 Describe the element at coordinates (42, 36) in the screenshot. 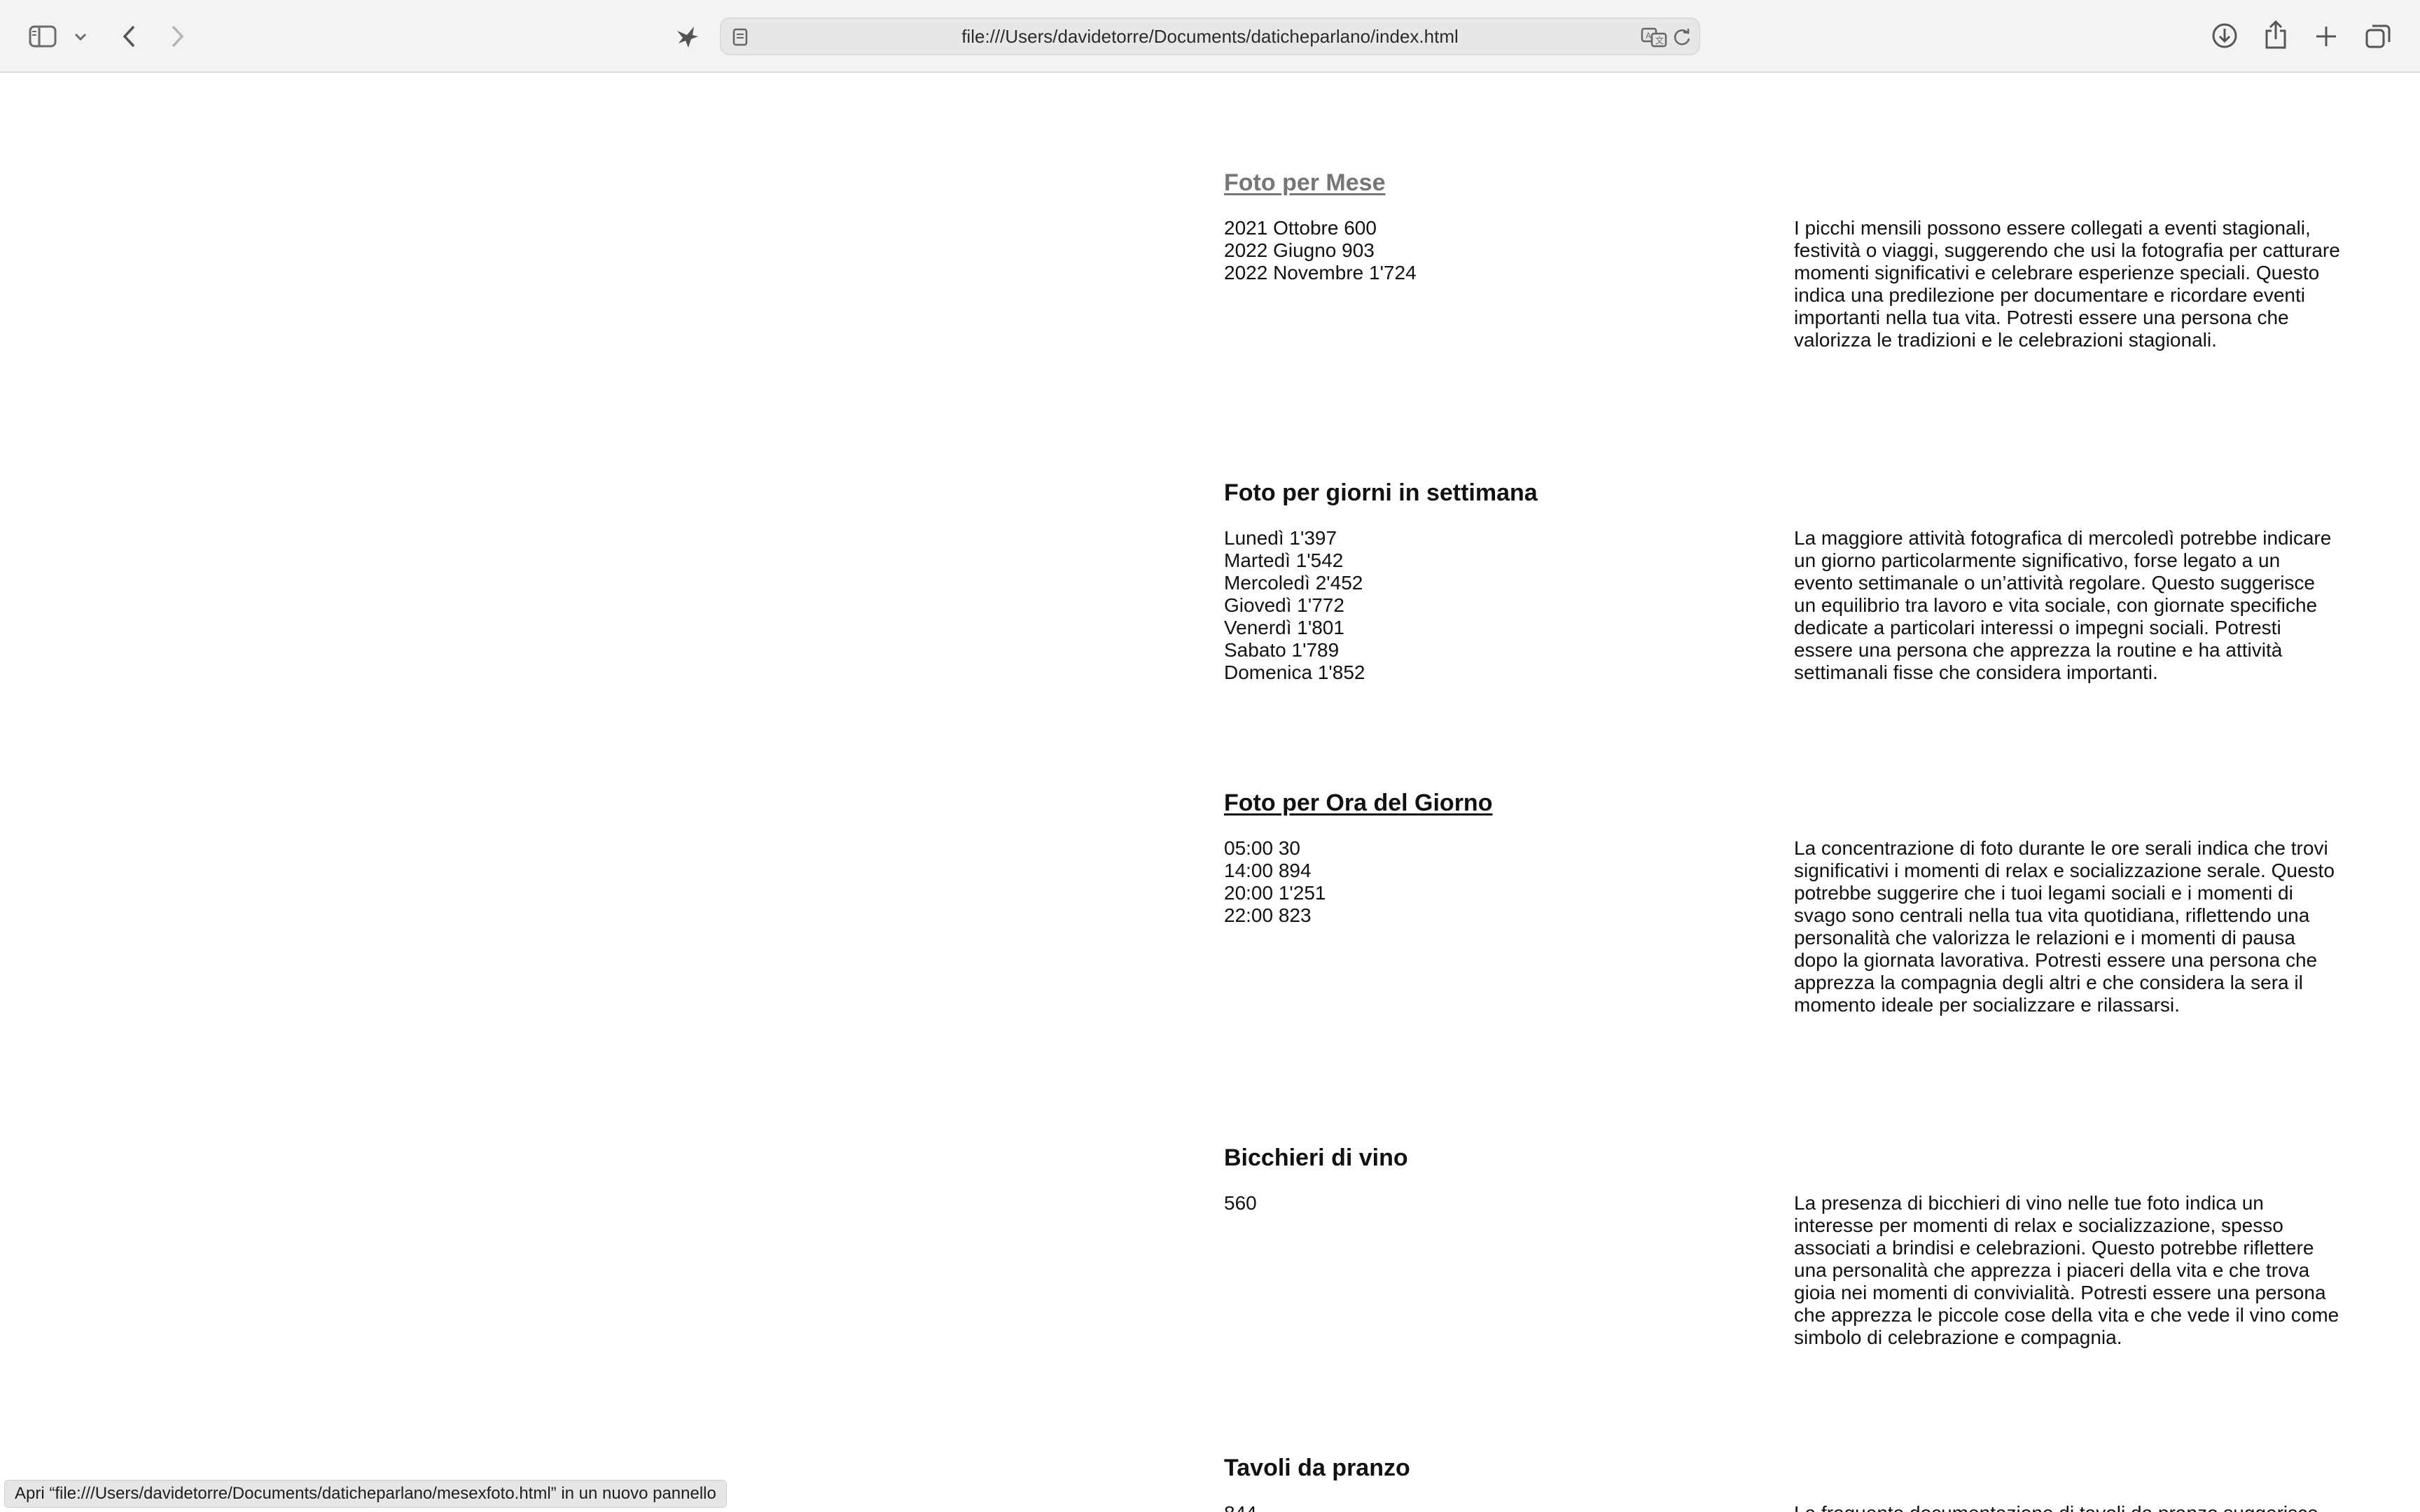

I see `sidebar-icon` at that location.